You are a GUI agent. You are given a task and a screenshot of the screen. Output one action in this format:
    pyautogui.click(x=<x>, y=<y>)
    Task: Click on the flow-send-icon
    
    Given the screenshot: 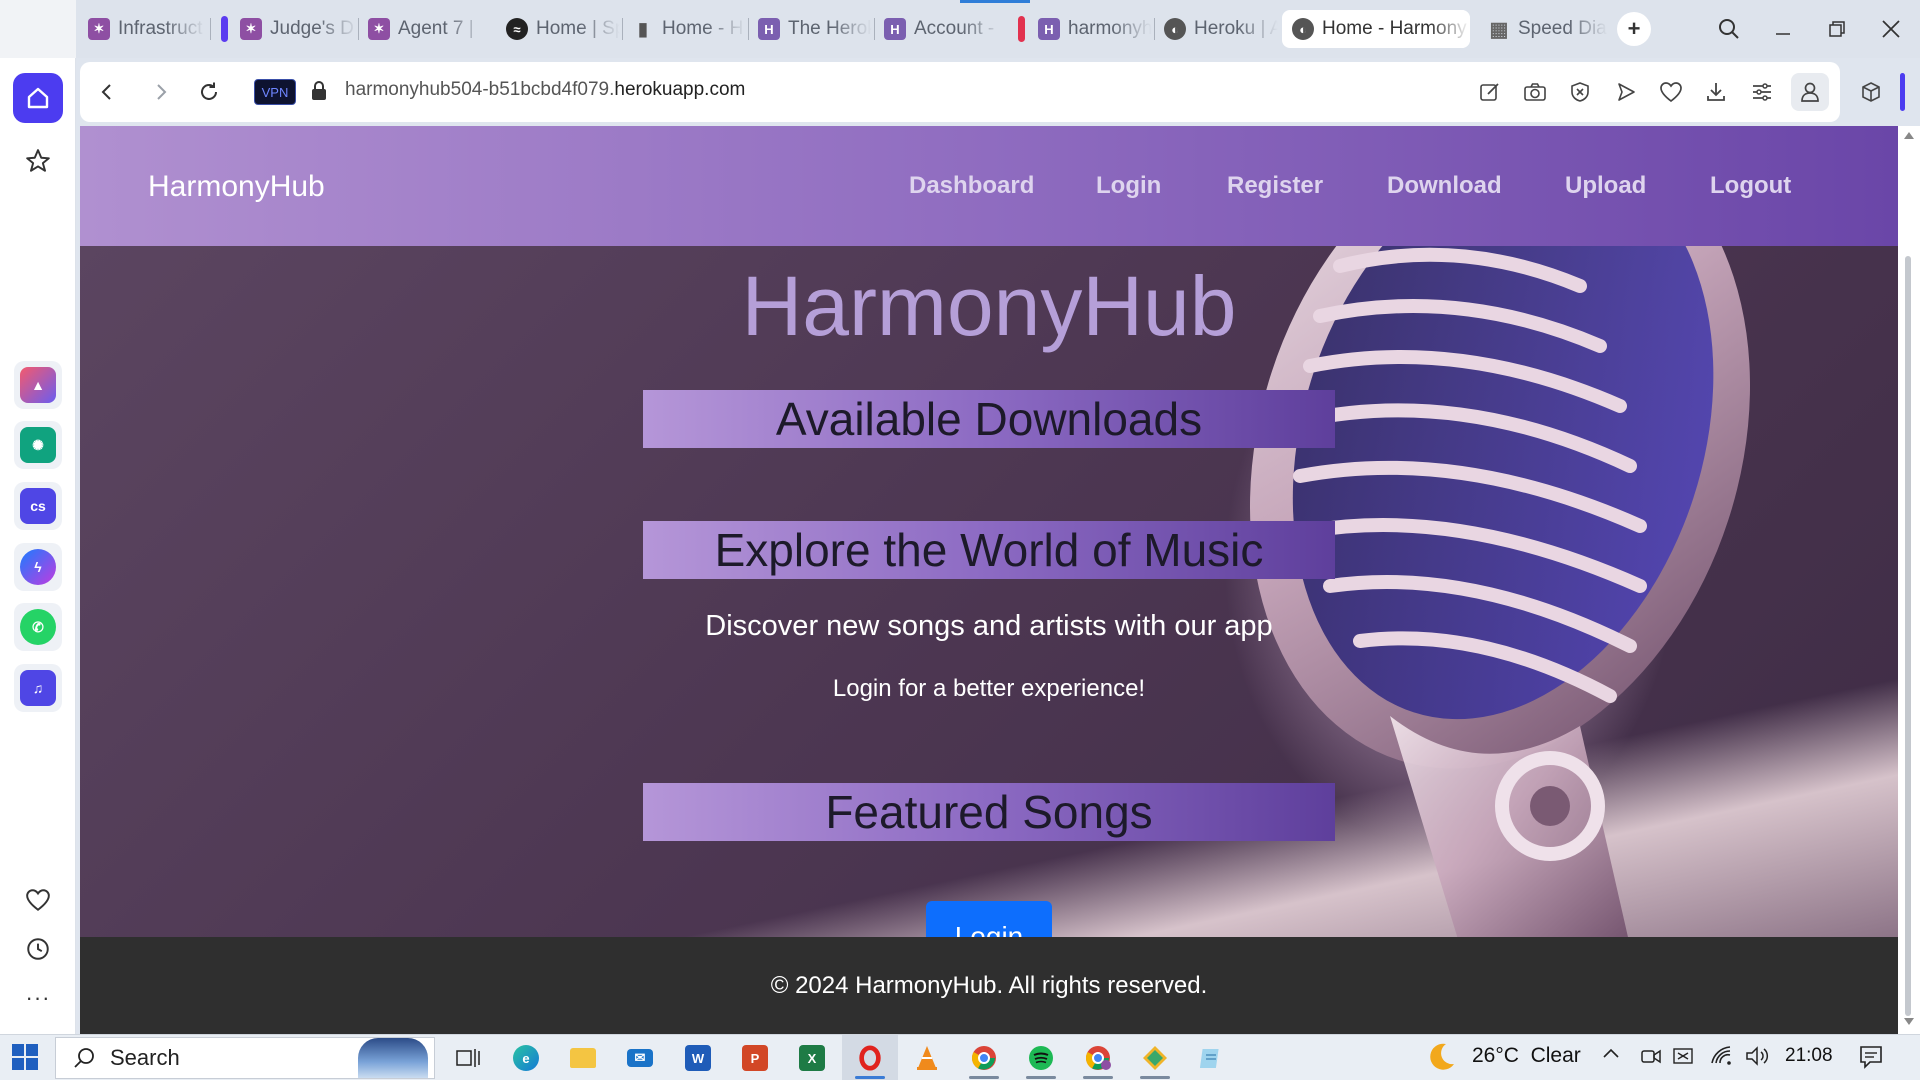 What is the action you would take?
    pyautogui.click(x=1626, y=92)
    